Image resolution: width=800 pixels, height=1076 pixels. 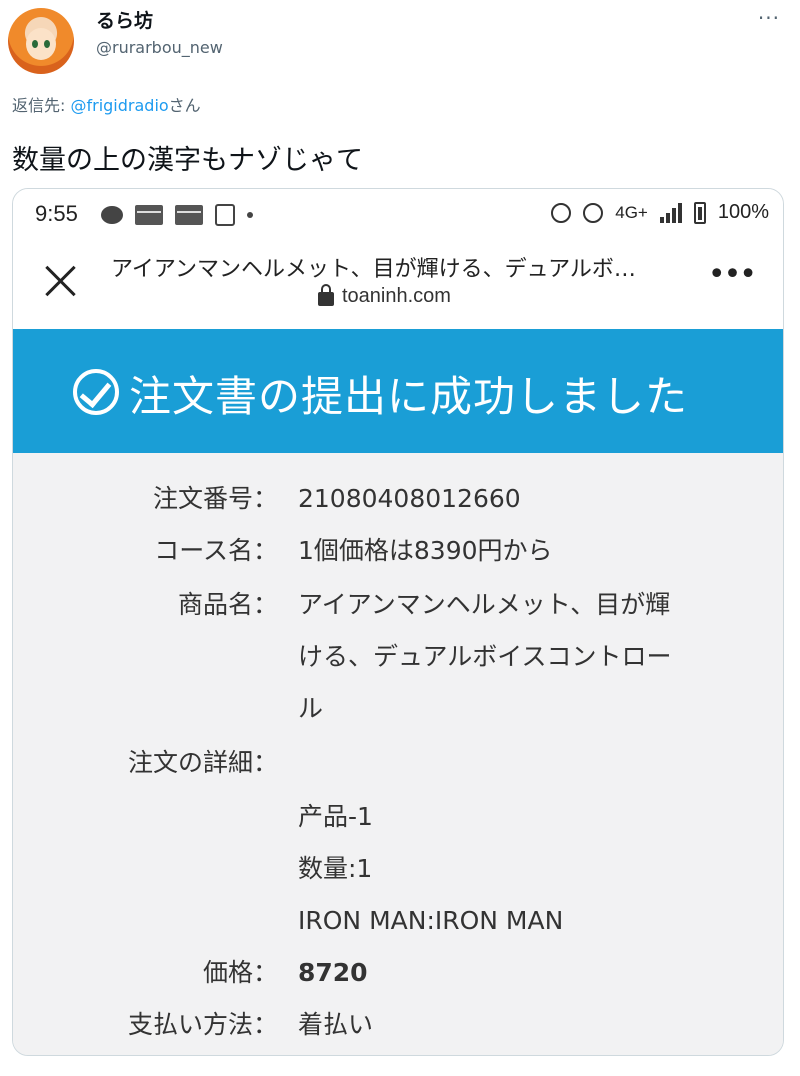 What do you see at coordinates (215, 498) in the screenshot?
I see `order-number-label: 注文番号：` at bounding box center [215, 498].